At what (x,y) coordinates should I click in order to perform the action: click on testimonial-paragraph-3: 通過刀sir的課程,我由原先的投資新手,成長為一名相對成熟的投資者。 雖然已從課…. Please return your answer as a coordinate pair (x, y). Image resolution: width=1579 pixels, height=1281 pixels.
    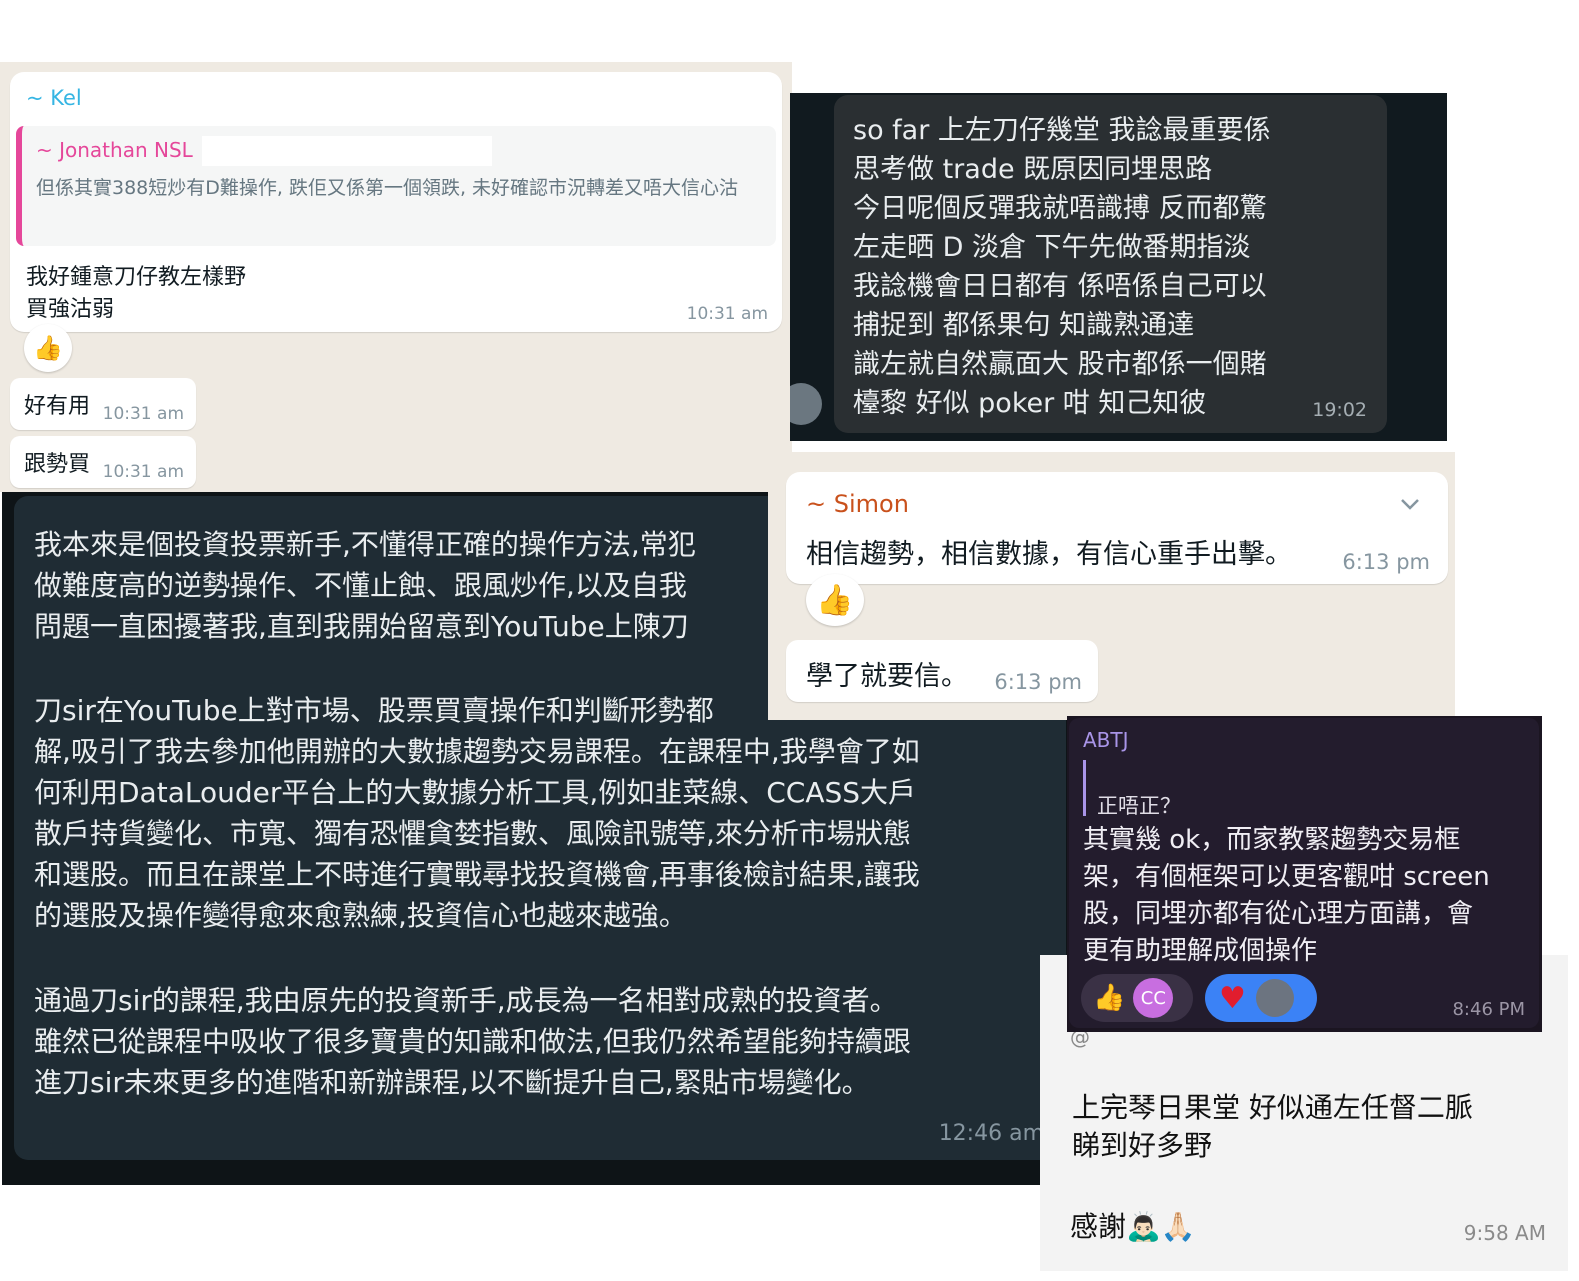
    Looking at the image, I should click on (472, 1041).